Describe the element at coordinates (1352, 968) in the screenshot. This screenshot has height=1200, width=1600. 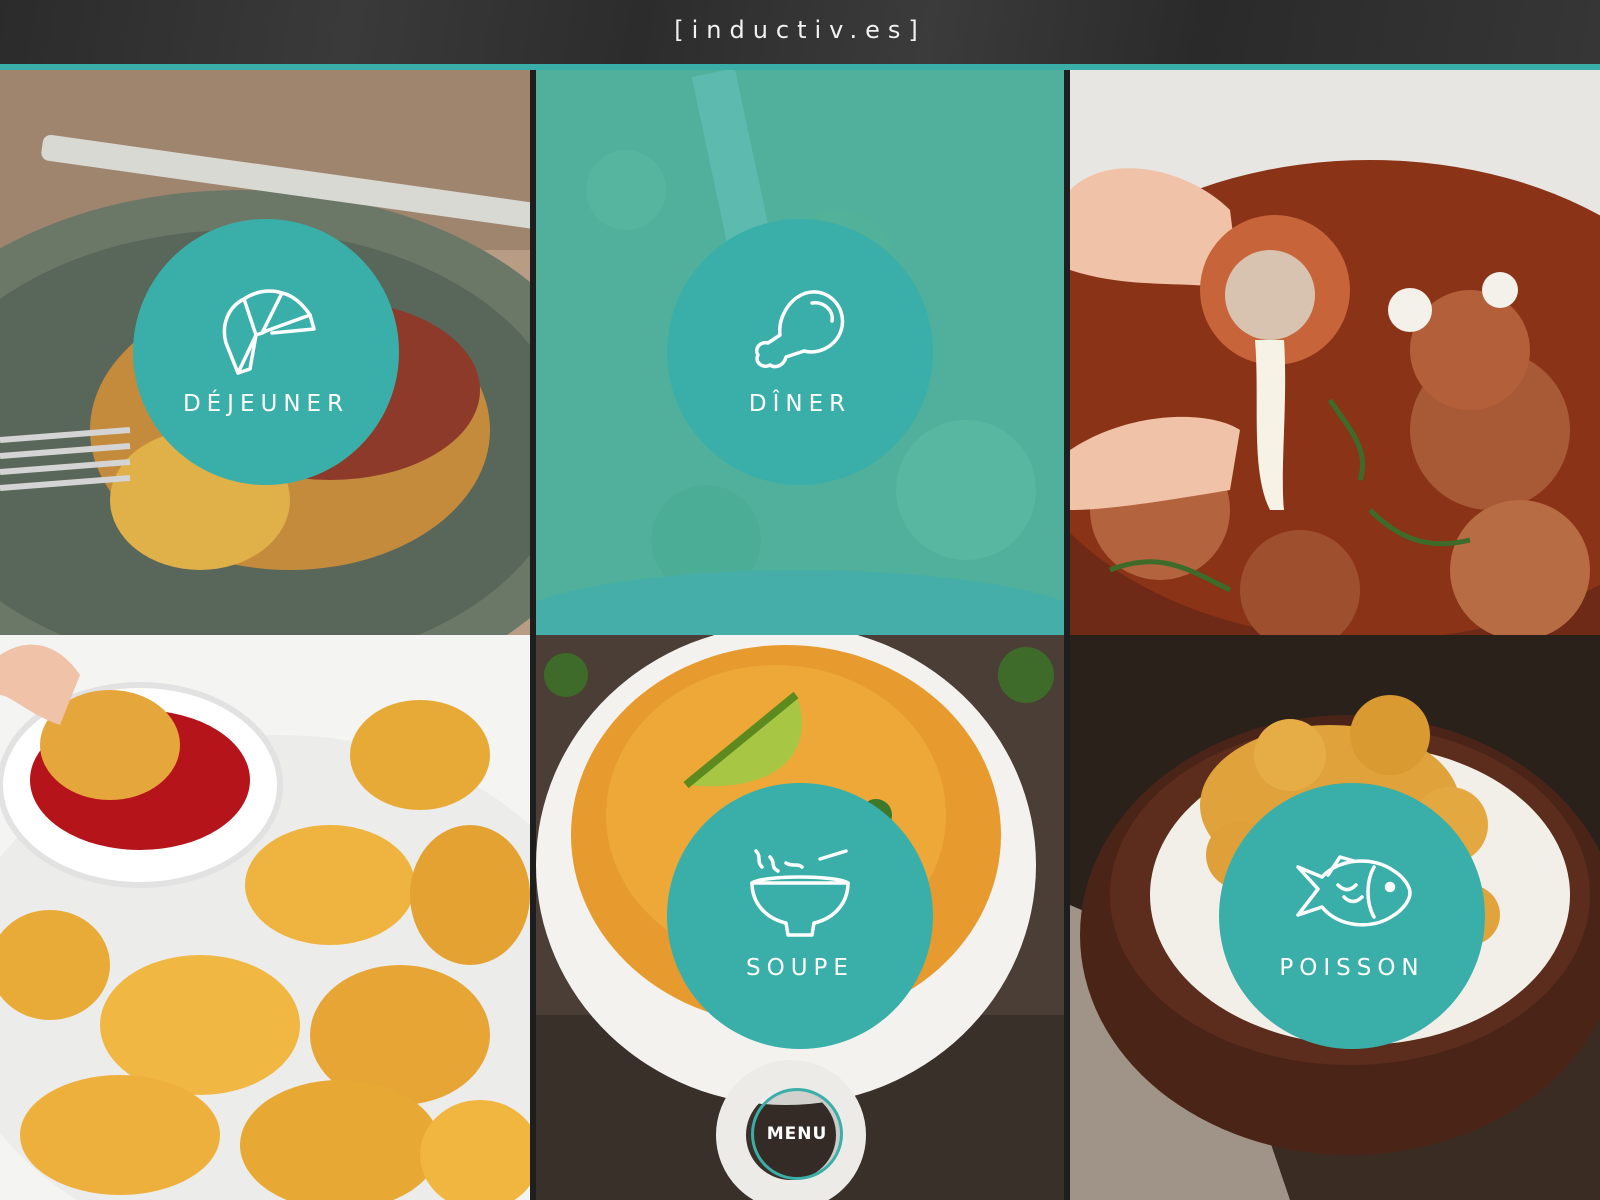
I see `category-label: POISSON` at that location.